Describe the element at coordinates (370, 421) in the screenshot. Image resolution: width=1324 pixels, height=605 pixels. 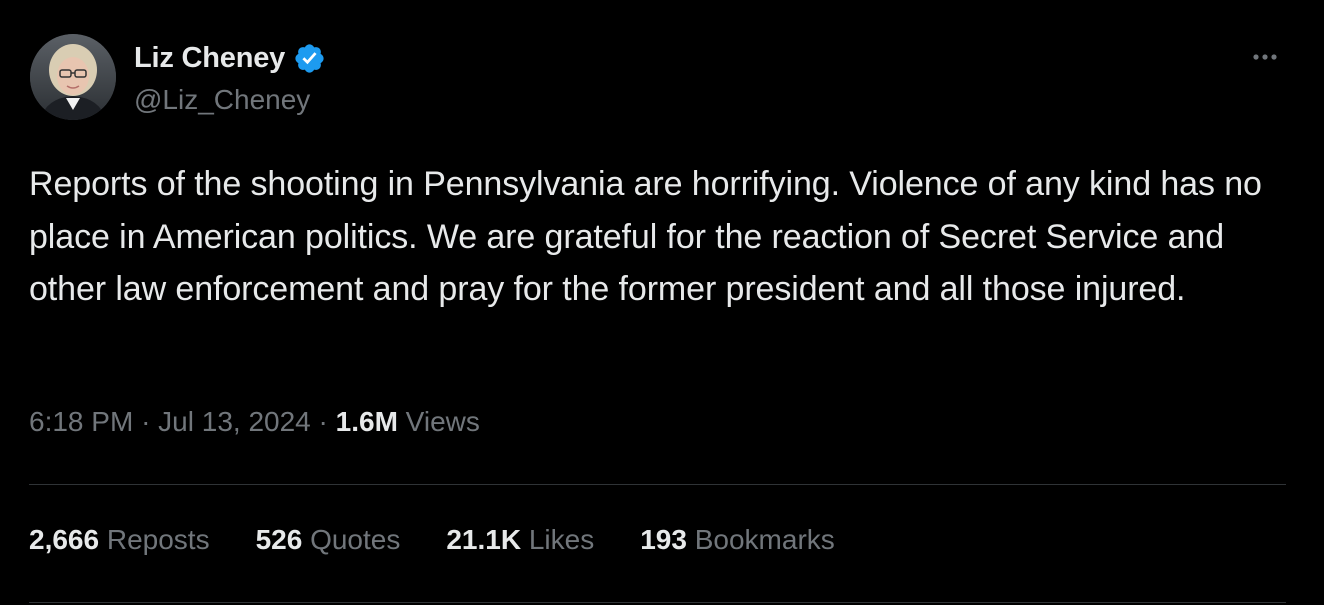
I see `views-count: 1.6M` at that location.